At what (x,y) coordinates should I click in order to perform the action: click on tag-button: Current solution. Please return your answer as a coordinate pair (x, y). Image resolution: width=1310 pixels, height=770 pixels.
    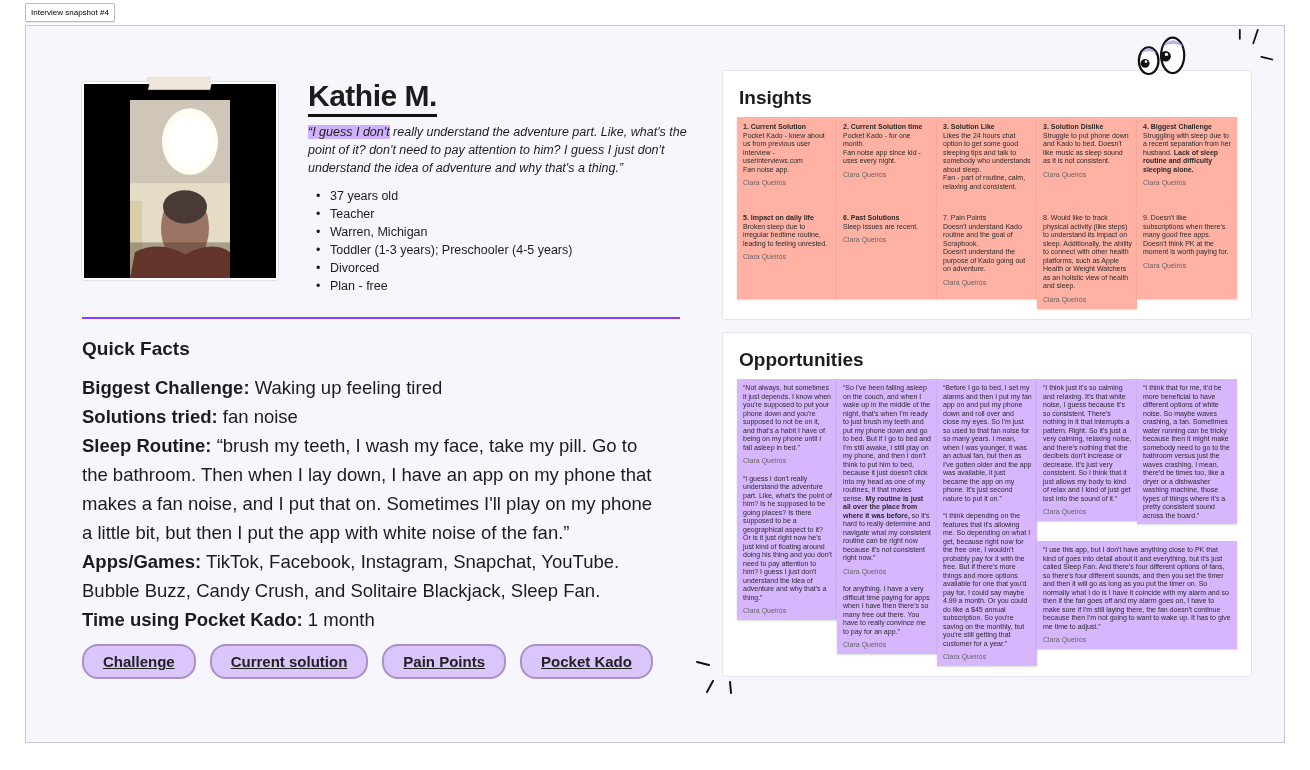
    Looking at the image, I should click on (289, 661).